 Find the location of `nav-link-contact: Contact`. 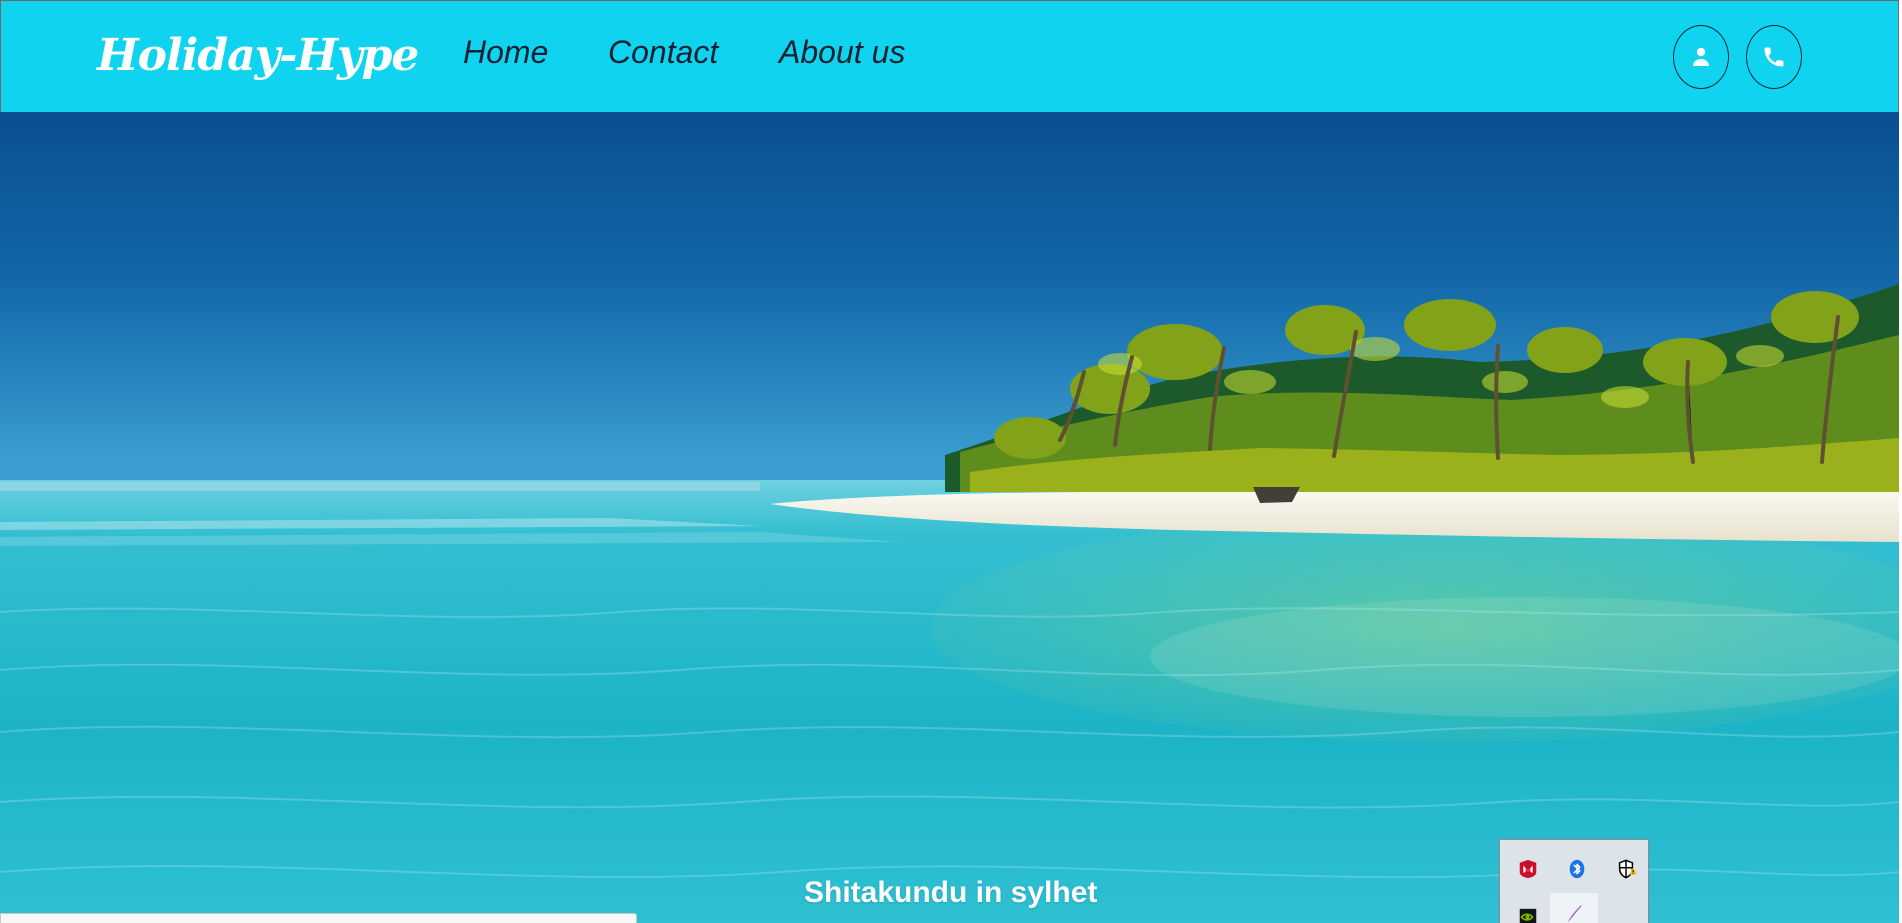

nav-link-contact: Contact is located at coordinates (663, 52).